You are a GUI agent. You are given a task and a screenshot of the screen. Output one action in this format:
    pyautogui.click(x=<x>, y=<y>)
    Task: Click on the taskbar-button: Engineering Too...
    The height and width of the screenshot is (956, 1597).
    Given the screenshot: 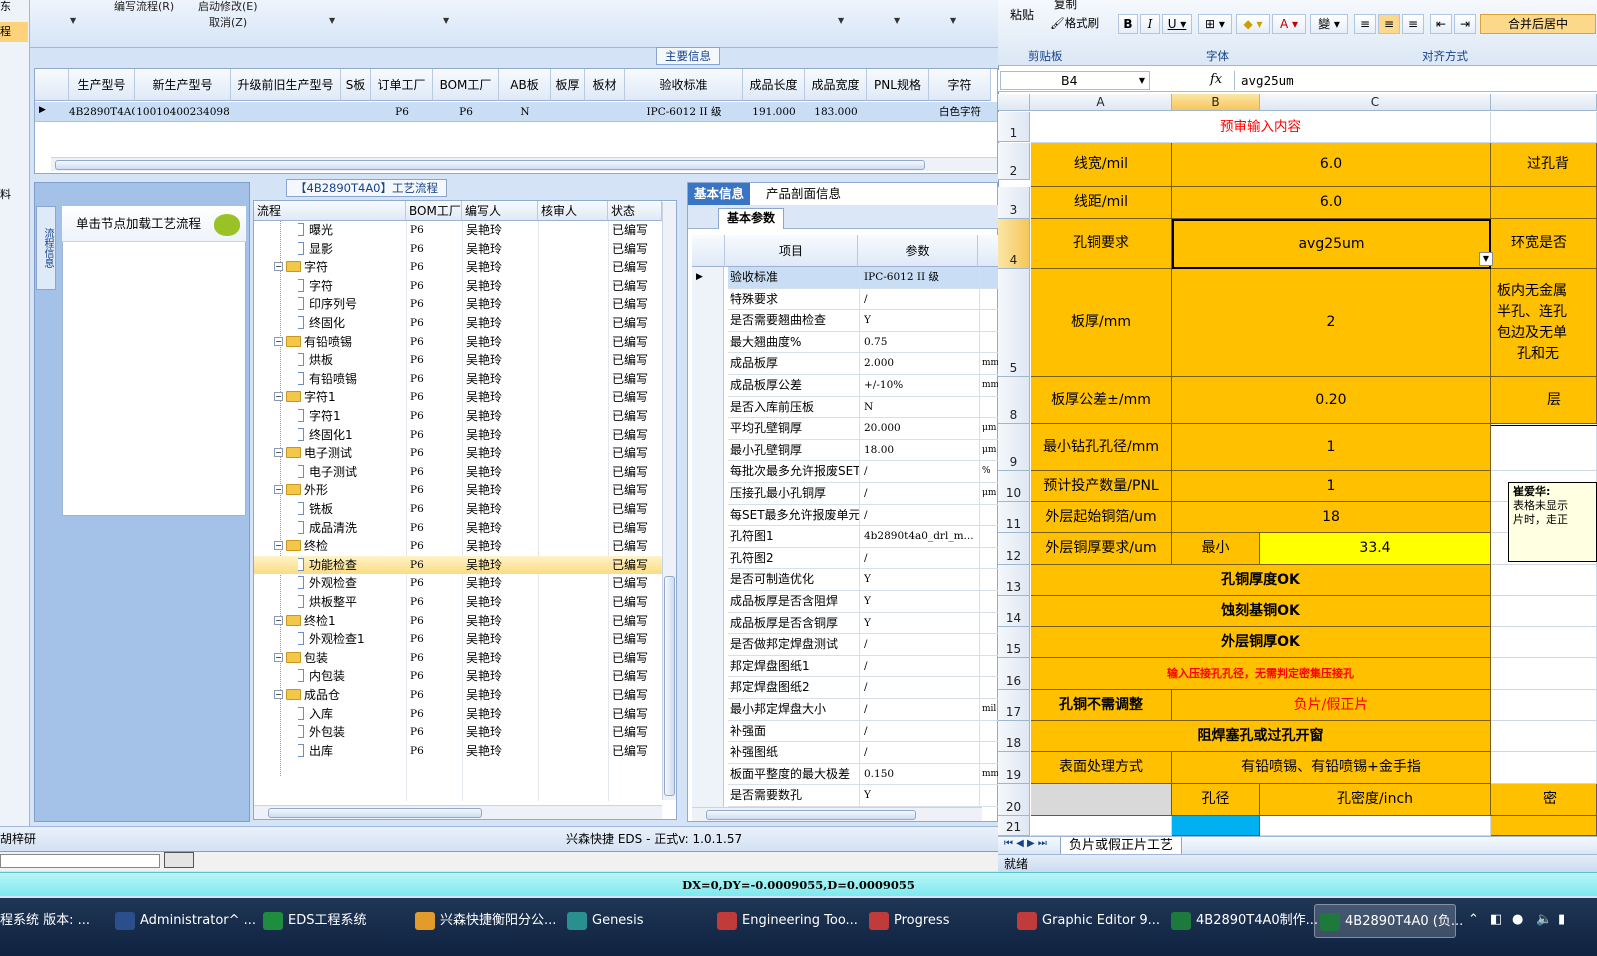 What is the action you would take?
    pyautogui.click(x=785, y=921)
    